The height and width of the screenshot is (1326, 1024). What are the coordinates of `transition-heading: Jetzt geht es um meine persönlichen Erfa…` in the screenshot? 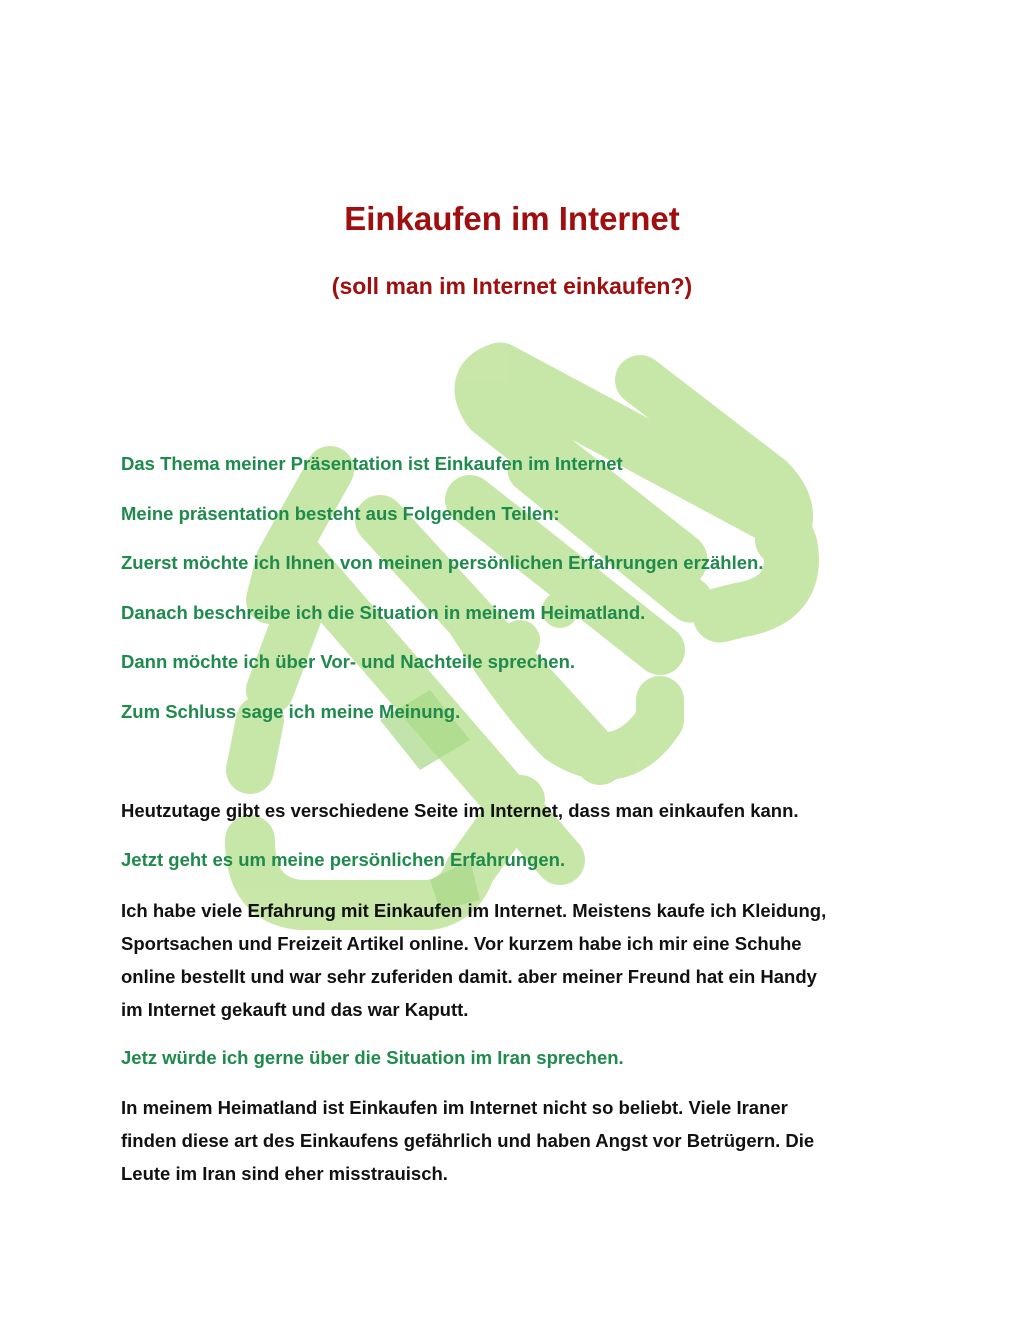 It's located at (343, 859).